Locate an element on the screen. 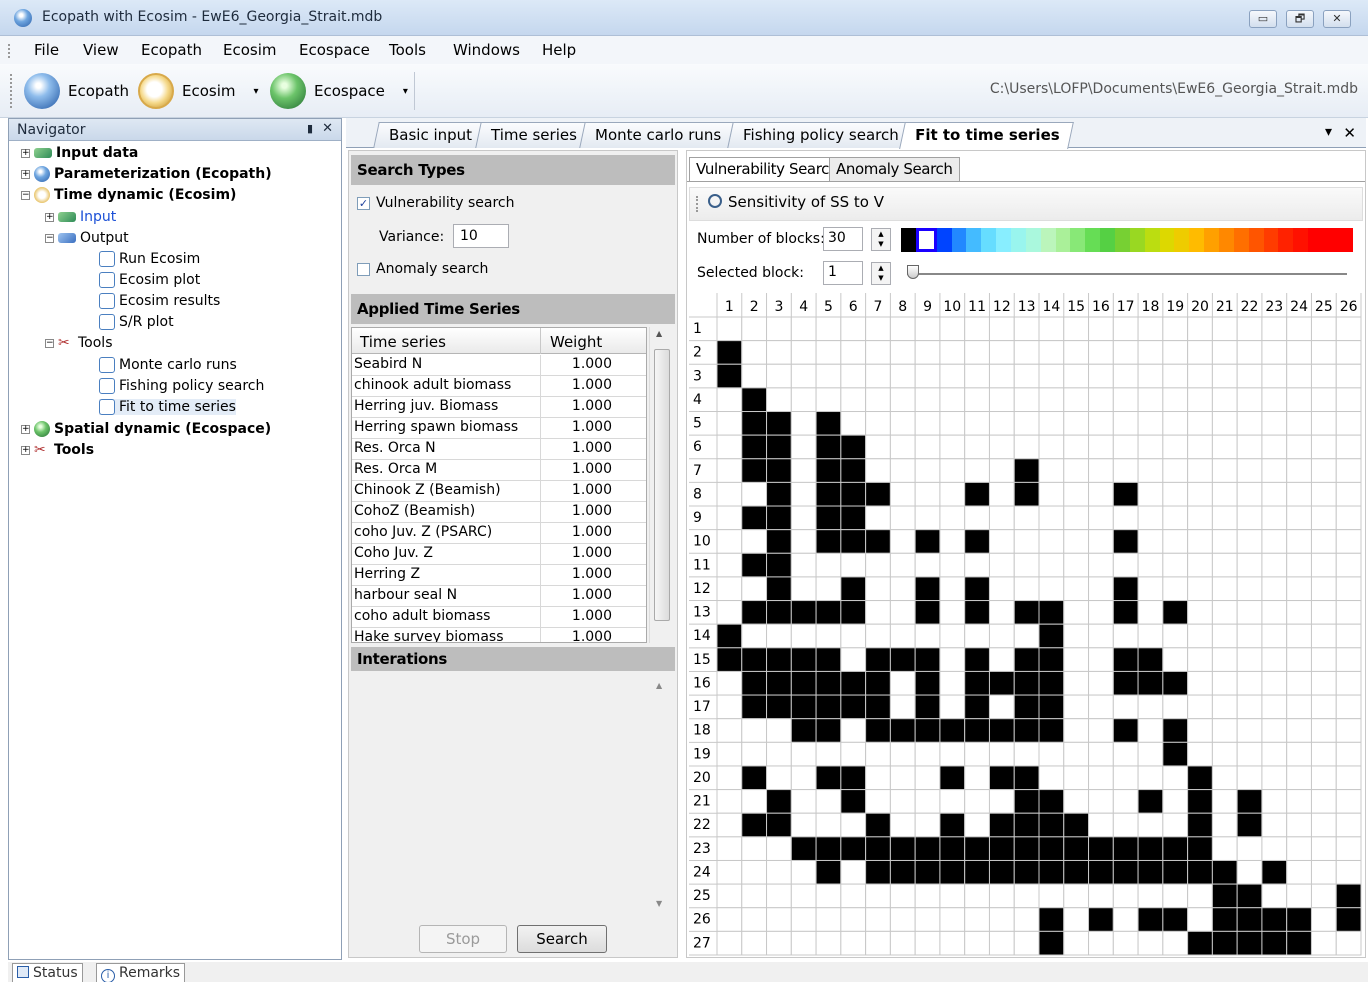 This screenshot has height=982, width=1368. anomaly-search-checkbox: Anomaly search is located at coordinates (422, 269).